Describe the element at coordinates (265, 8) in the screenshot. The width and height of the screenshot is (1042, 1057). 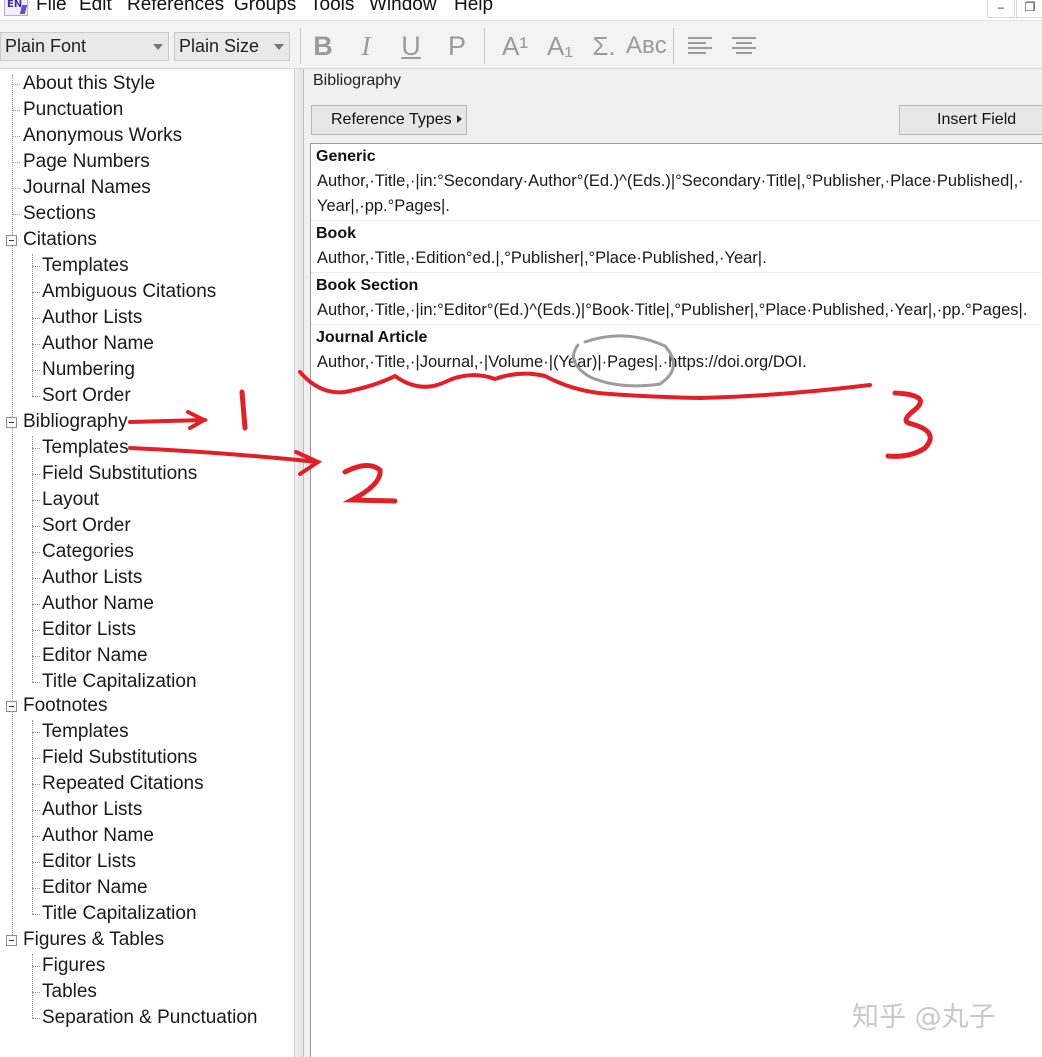
I see `menu-groups: Groups` at that location.